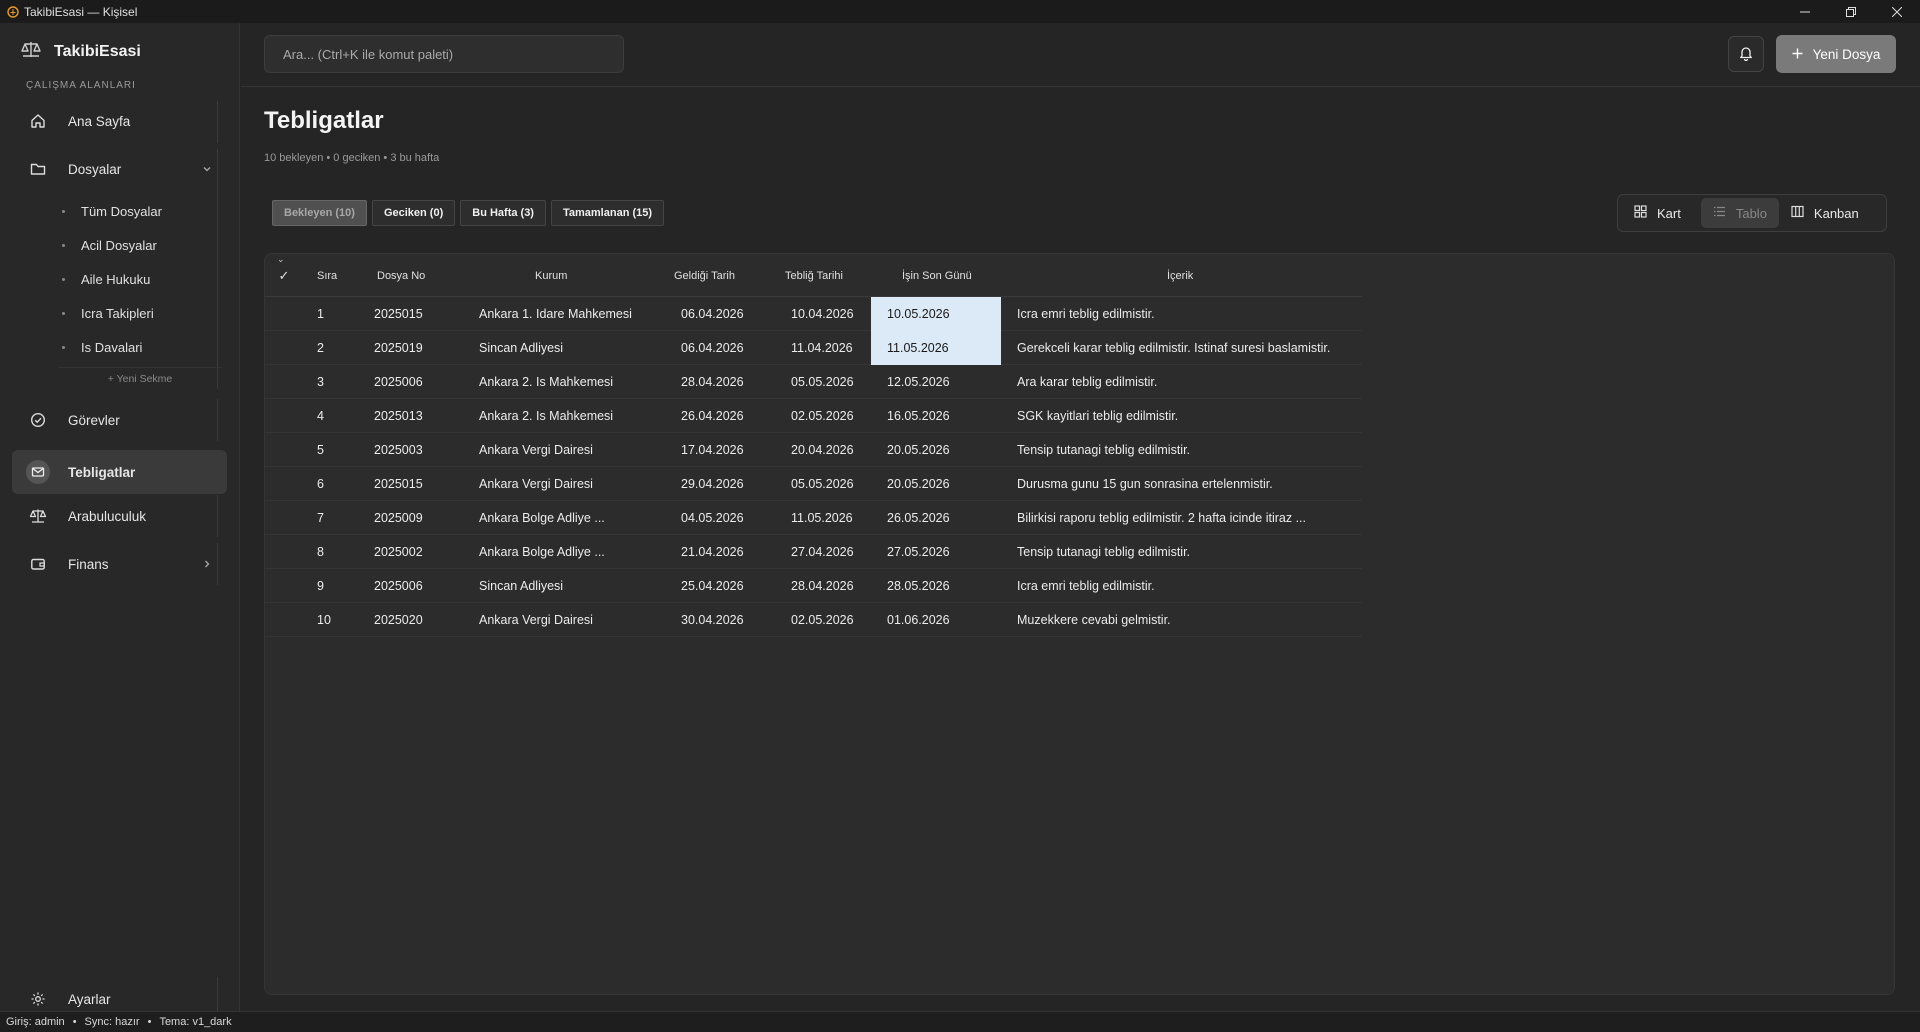  I want to click on cell-isin-son-gunu: 01.06.2026, so click(918, 620).